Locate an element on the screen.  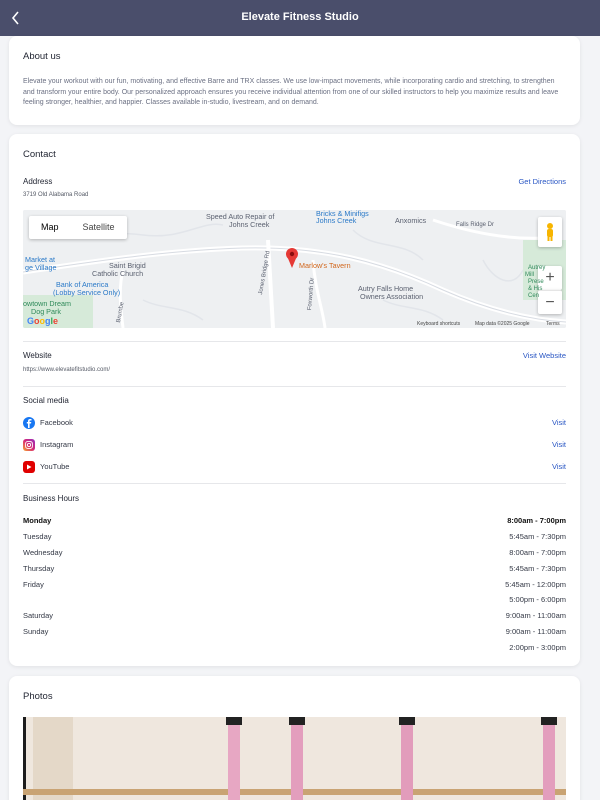
map-label: Owners Association is located at coordinates (392, 296).